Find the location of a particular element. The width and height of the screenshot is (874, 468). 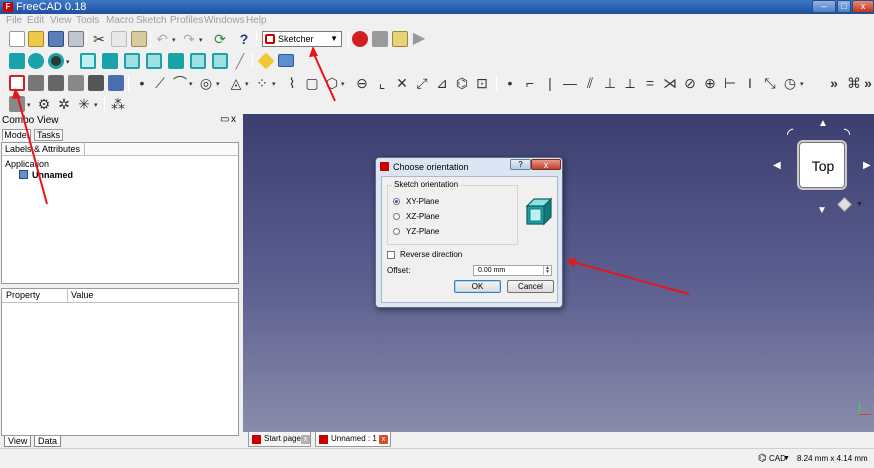

nav-left-arrow-icon: ◀ is located at coordinates (777, 165).